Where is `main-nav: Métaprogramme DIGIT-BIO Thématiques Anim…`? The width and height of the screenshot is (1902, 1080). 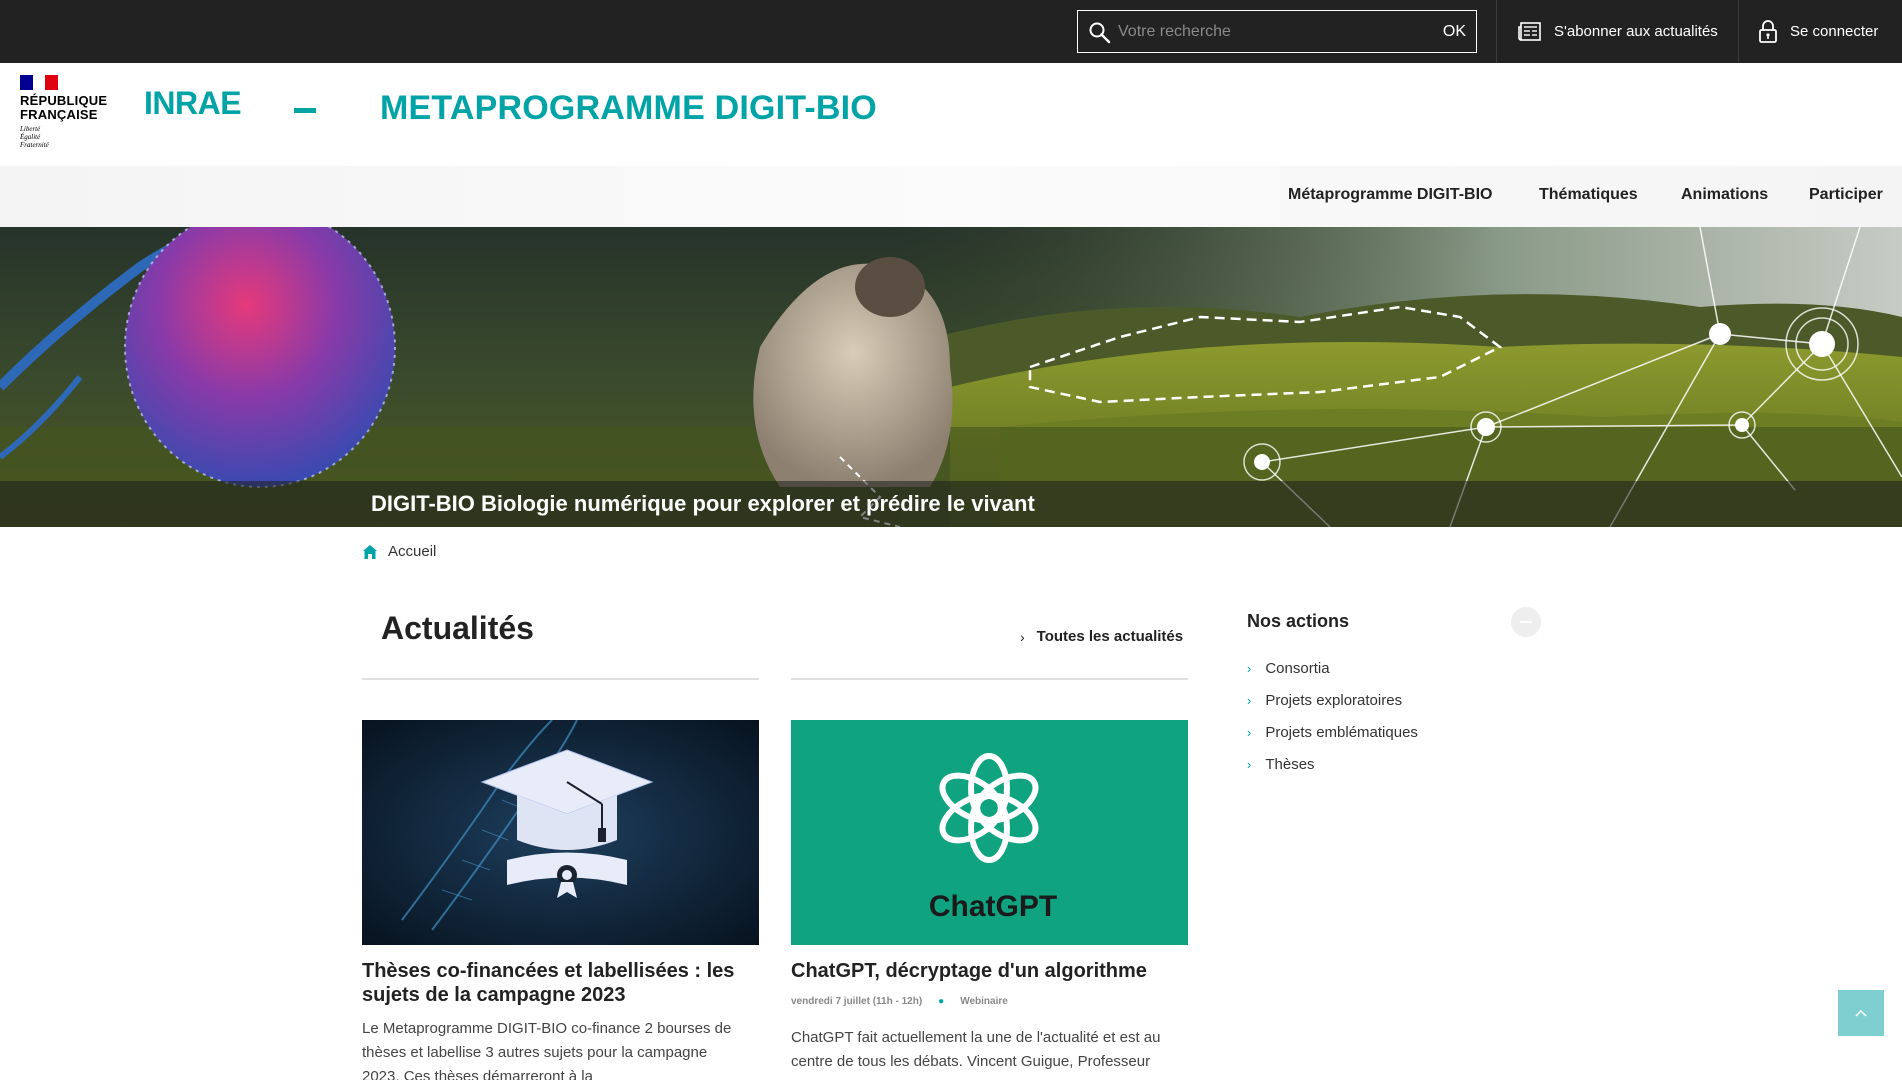 main-nav: Métaprogramme DIGIT-BIO Thématiques Anim… is located at coordinates (951, 196).